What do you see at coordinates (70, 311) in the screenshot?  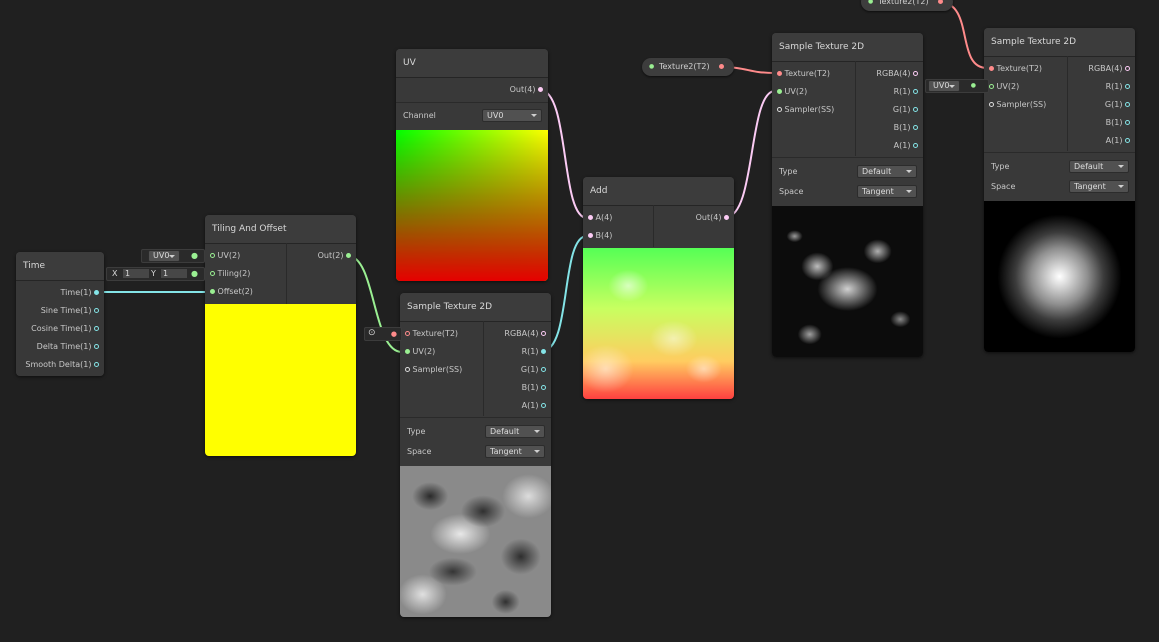 I see `sine-time-output: Sine Time(1)` at bounding box center [70, 311].